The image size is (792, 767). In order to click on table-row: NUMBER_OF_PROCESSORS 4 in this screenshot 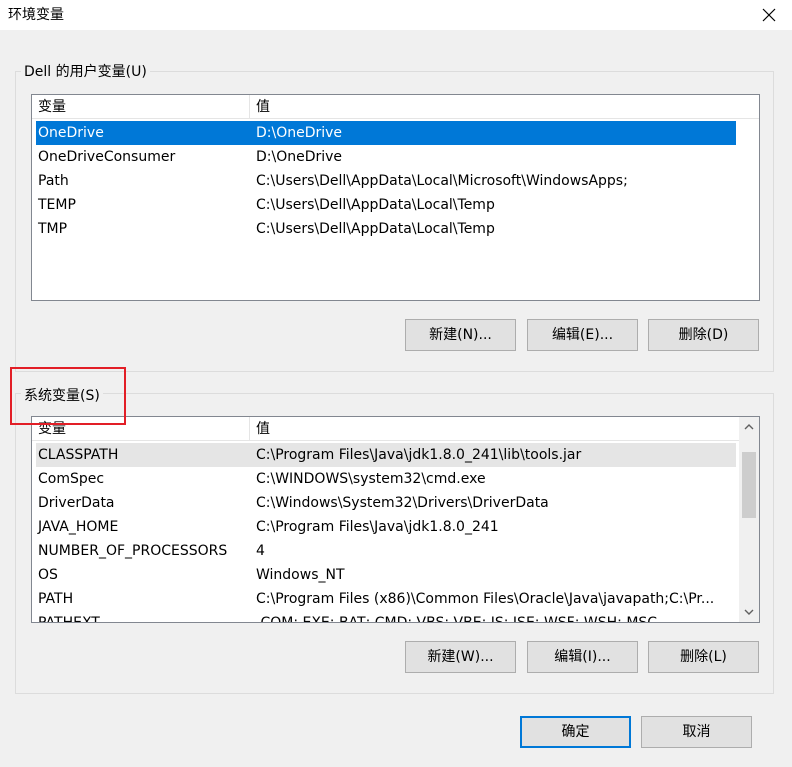, I will do `click(386, 551)`.